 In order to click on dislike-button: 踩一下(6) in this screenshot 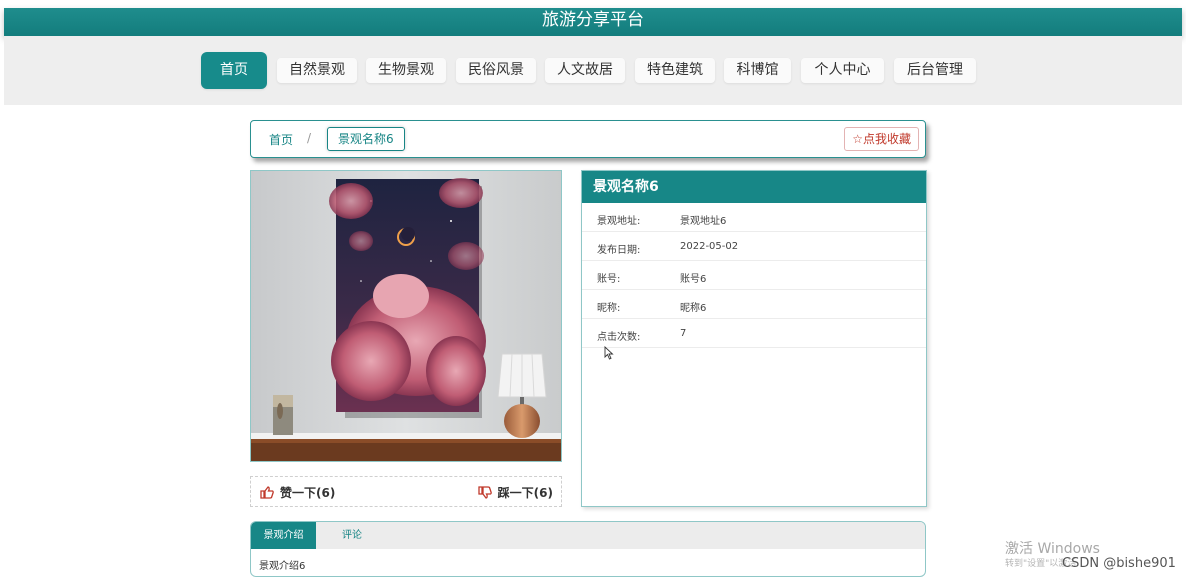, I will do `click(515, 492)`.